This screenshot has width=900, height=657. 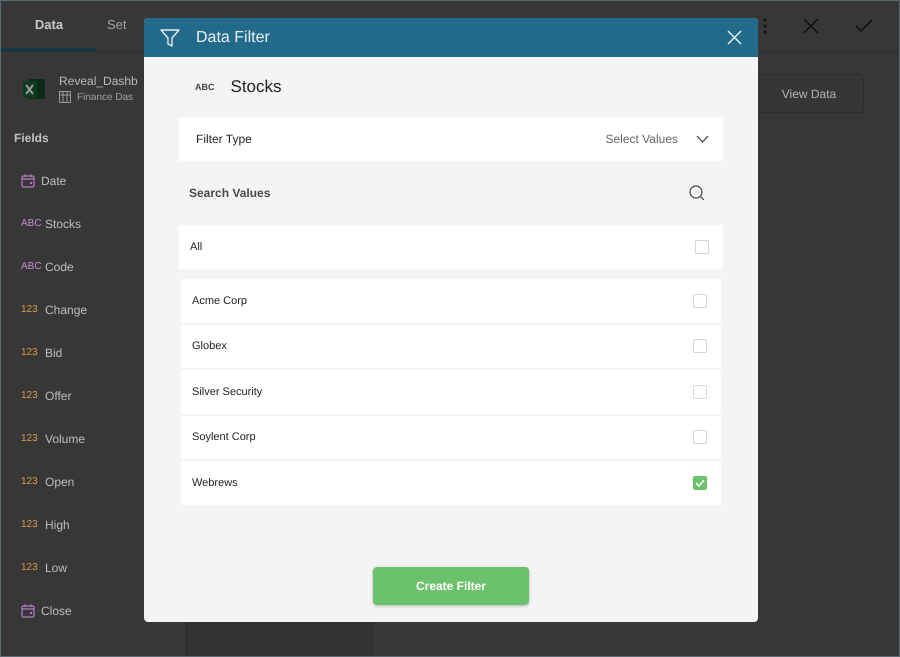 What do you see at coordinates (56, 567) in the screenshot?
I see `field-name: Low` at bounding box center [56, 567].